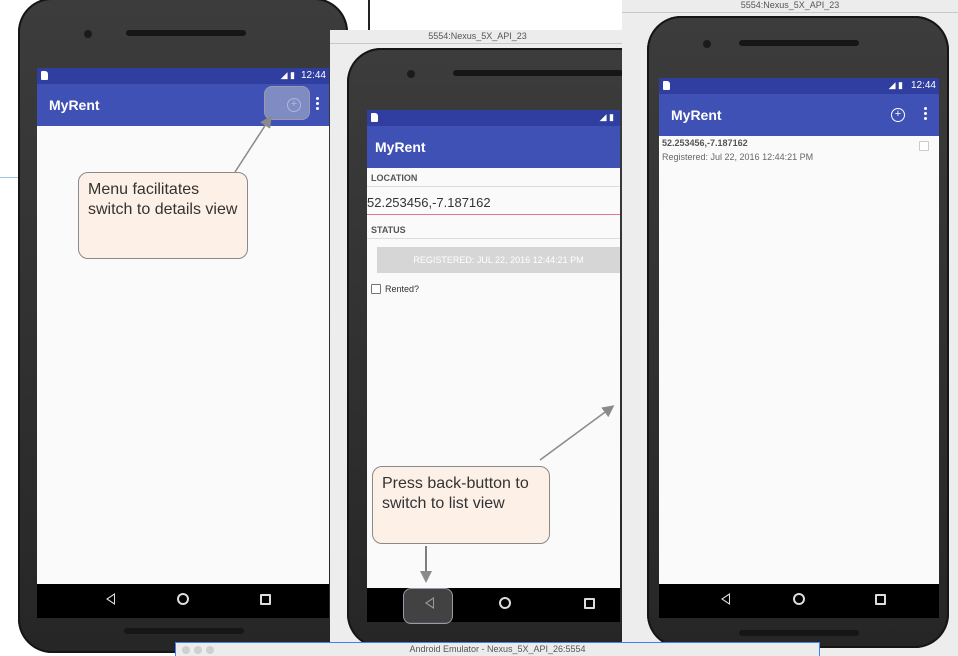 This screenshot has width=958, height=656. What do you see at coordinates (498, 260) in the screenshot?
I see `registered-date-button: REGISTERED: JUL 22, 2016 12:44:21 PM` at bounding box center [498, 260].